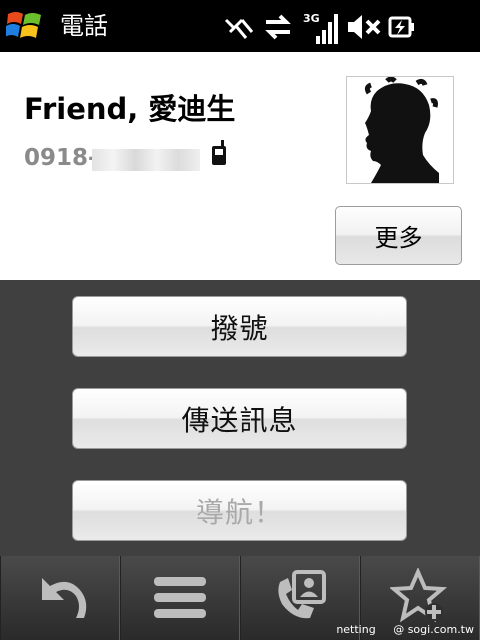 The image size is (480, 640). I want to click on windows-logo-icon, so click(25, 26).